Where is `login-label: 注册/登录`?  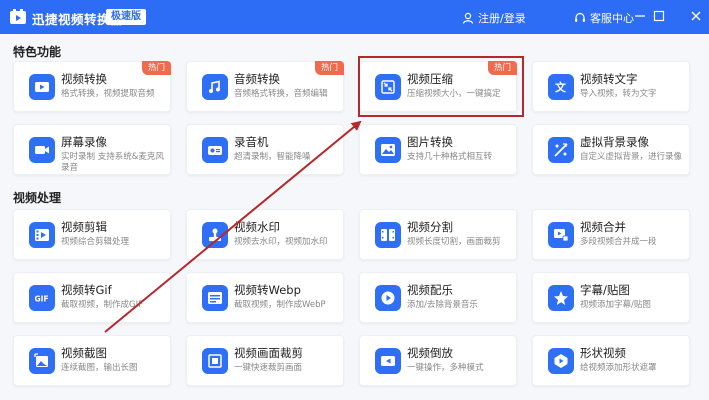 login-label: 注册/登录 is located at coordinates (502, 18).